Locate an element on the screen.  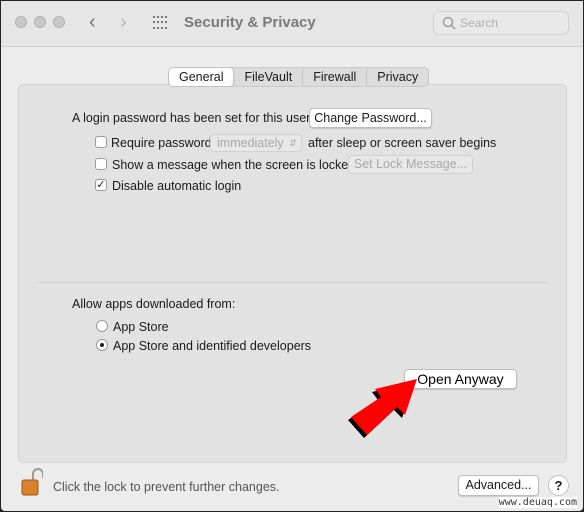
watermark: www.deuaq.com is located at coordinates (537, 502).